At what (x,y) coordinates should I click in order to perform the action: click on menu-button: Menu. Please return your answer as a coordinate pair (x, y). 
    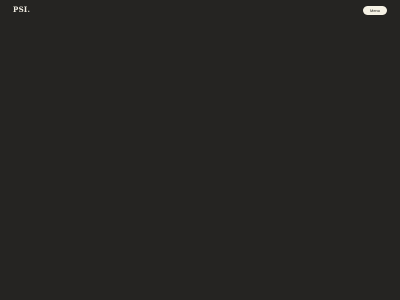
    Looking at the image, I should click on (375, 10).